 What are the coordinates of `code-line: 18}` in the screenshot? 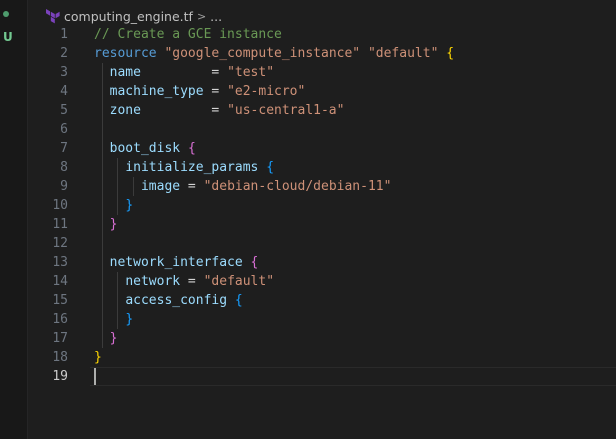 It's located at (322, 357).